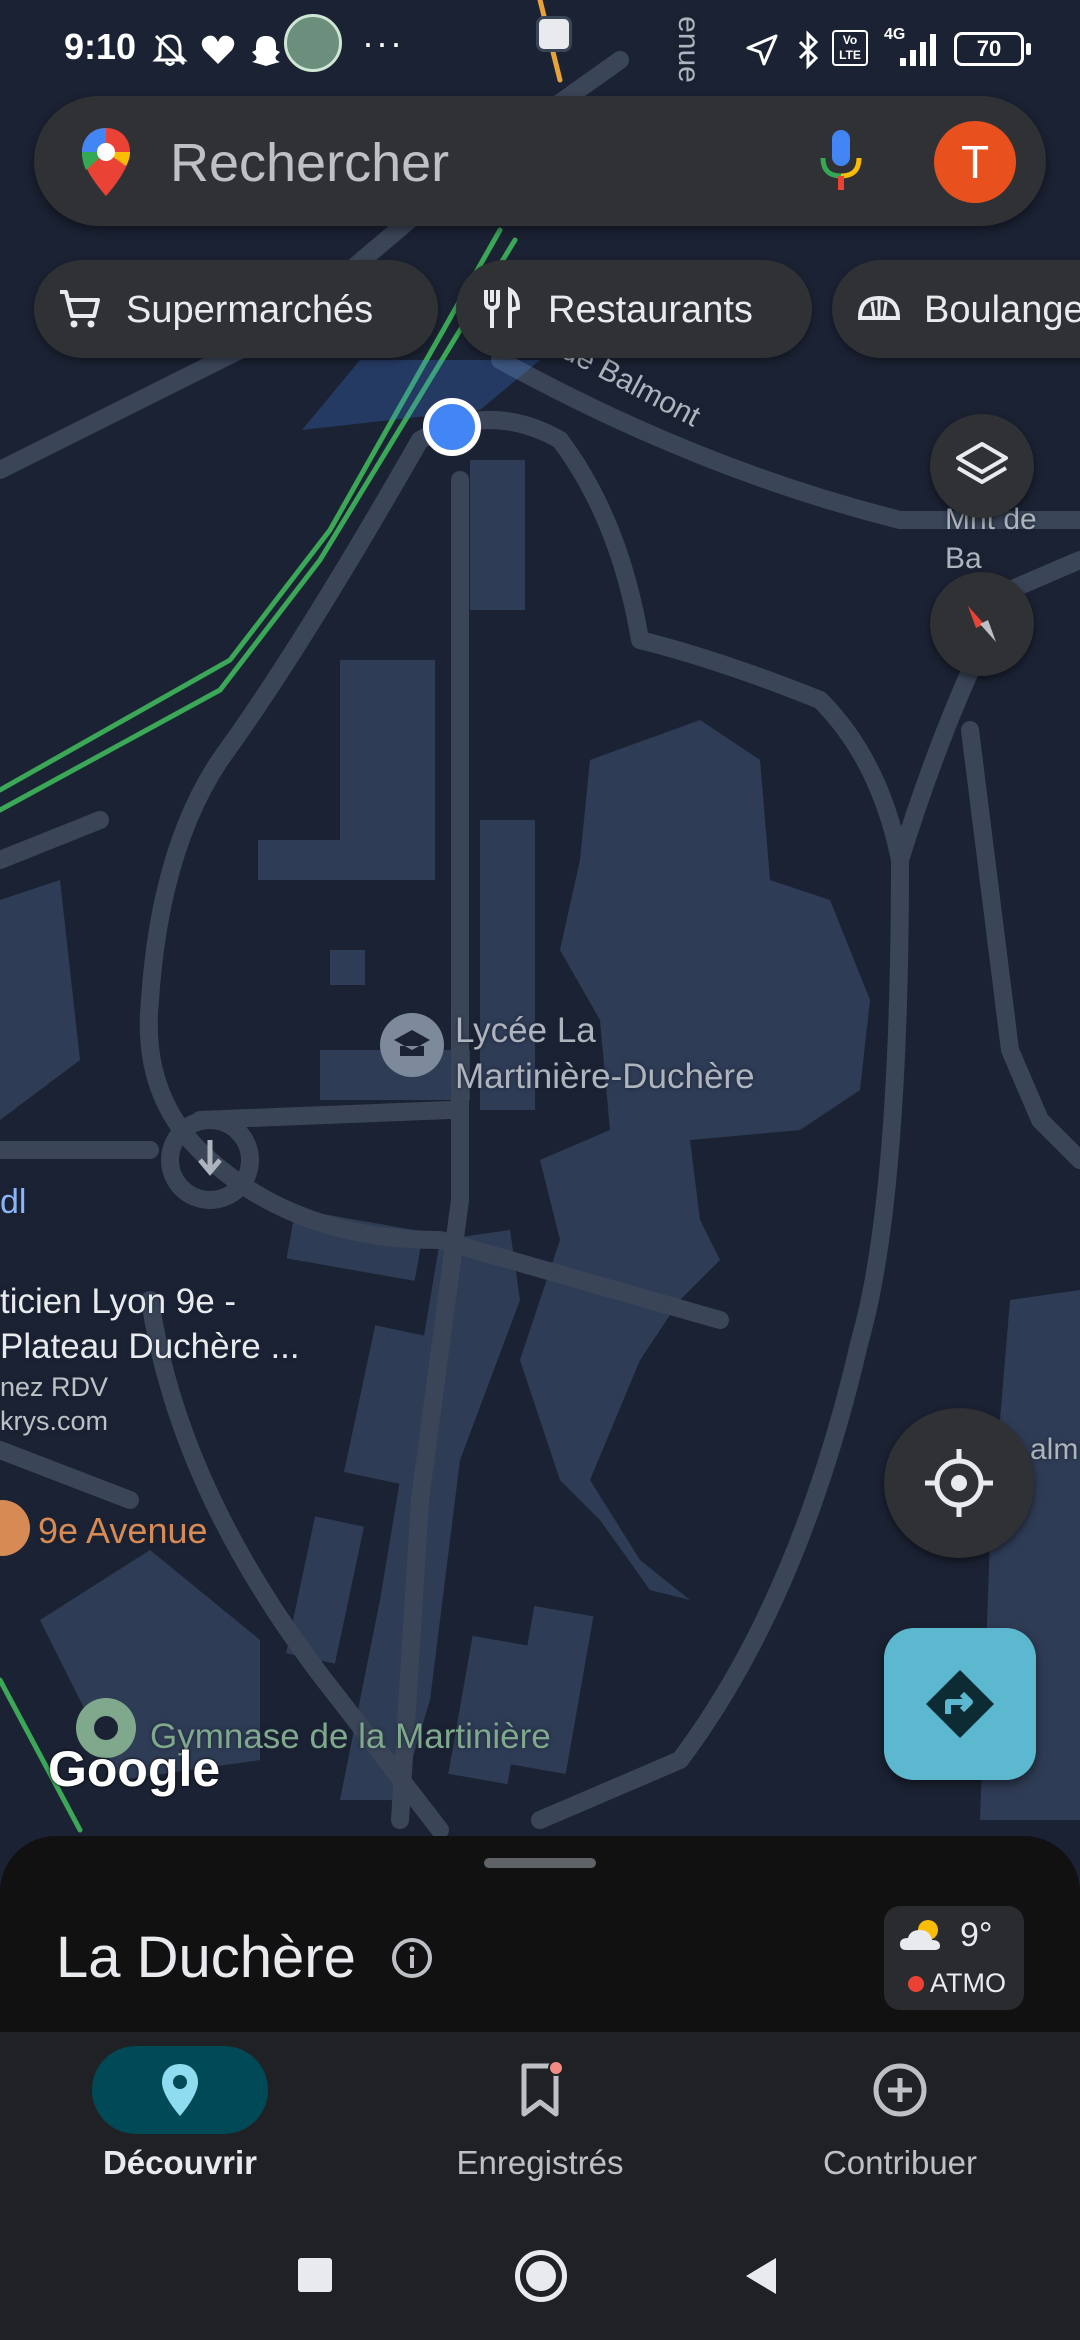 Image resolution: width=1080 pixels, height=2340 pixels. I want to click on place-name: La Duchère, so click(206, 1957).